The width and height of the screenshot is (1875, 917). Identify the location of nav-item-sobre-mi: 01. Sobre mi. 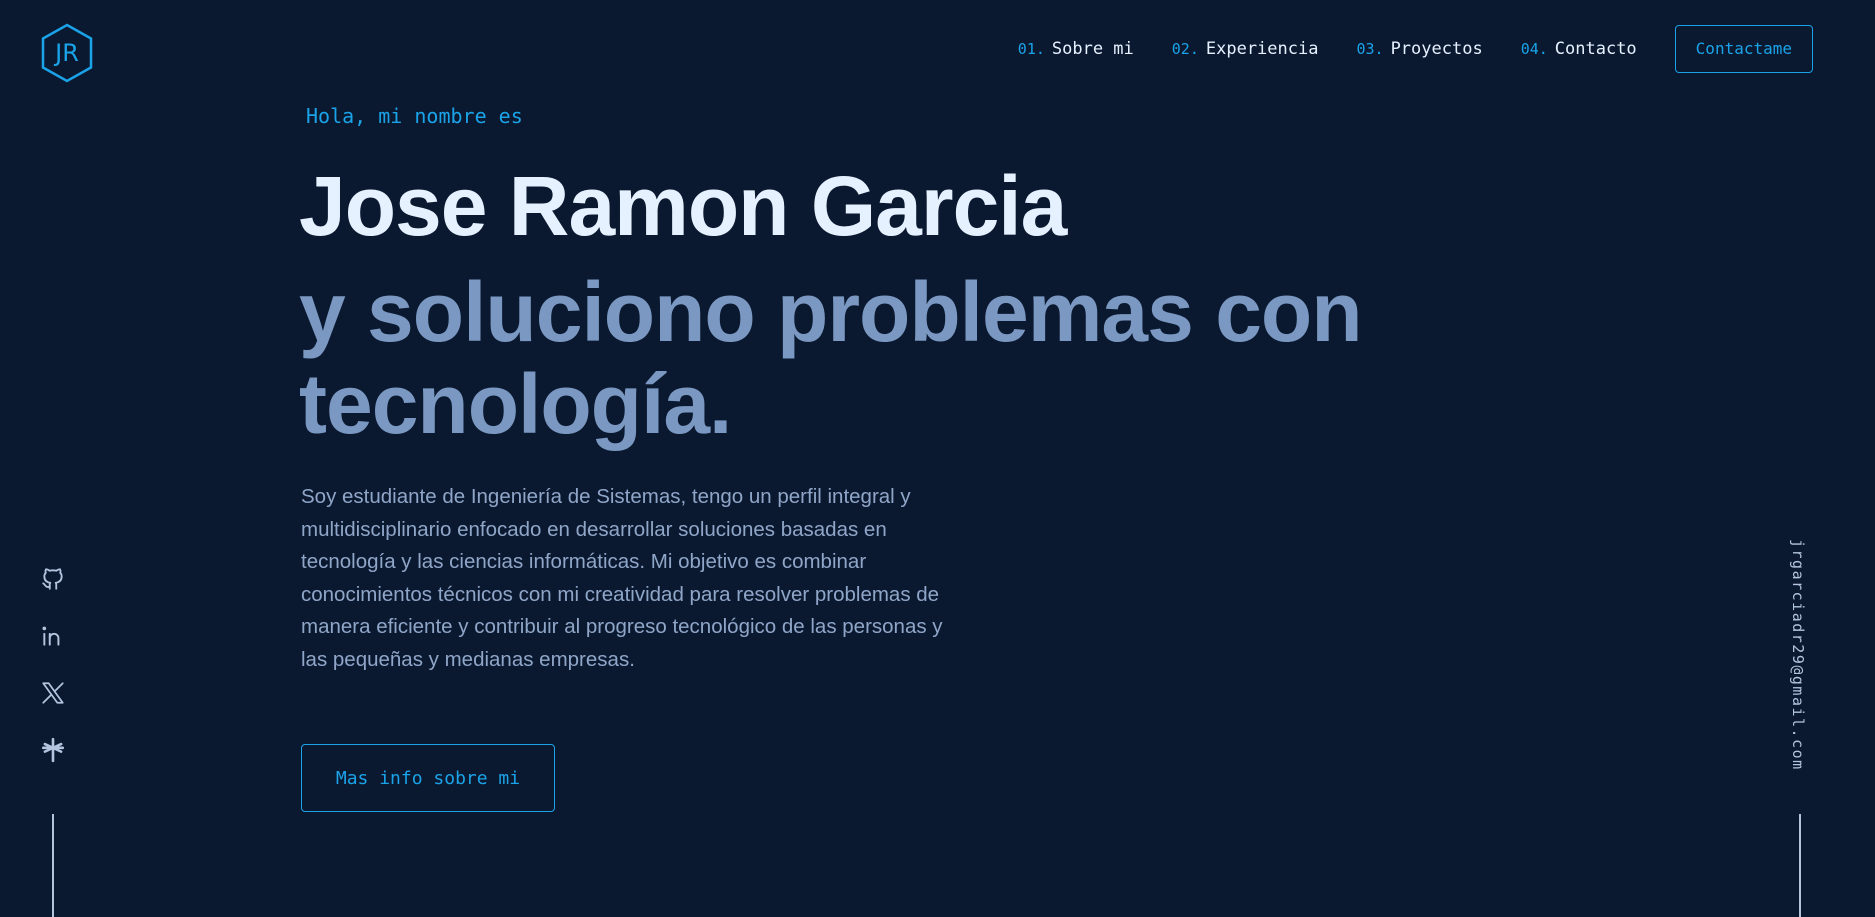
(1076, 49).